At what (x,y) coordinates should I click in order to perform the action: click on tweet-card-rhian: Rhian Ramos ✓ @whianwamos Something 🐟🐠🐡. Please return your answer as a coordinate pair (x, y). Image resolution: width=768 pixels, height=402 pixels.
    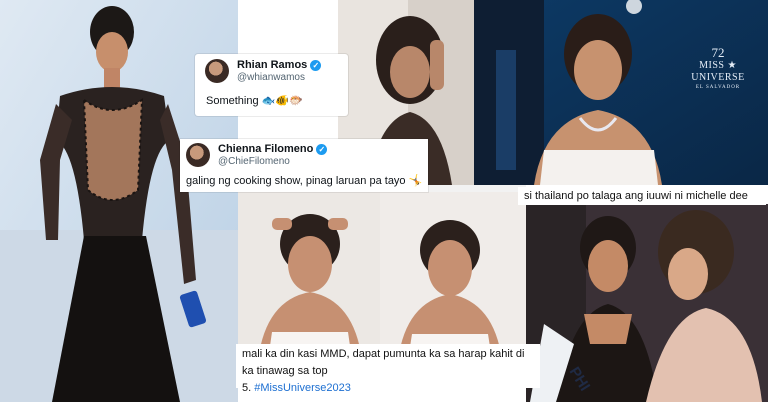
    Looking at the image, I should click on (271, 85).